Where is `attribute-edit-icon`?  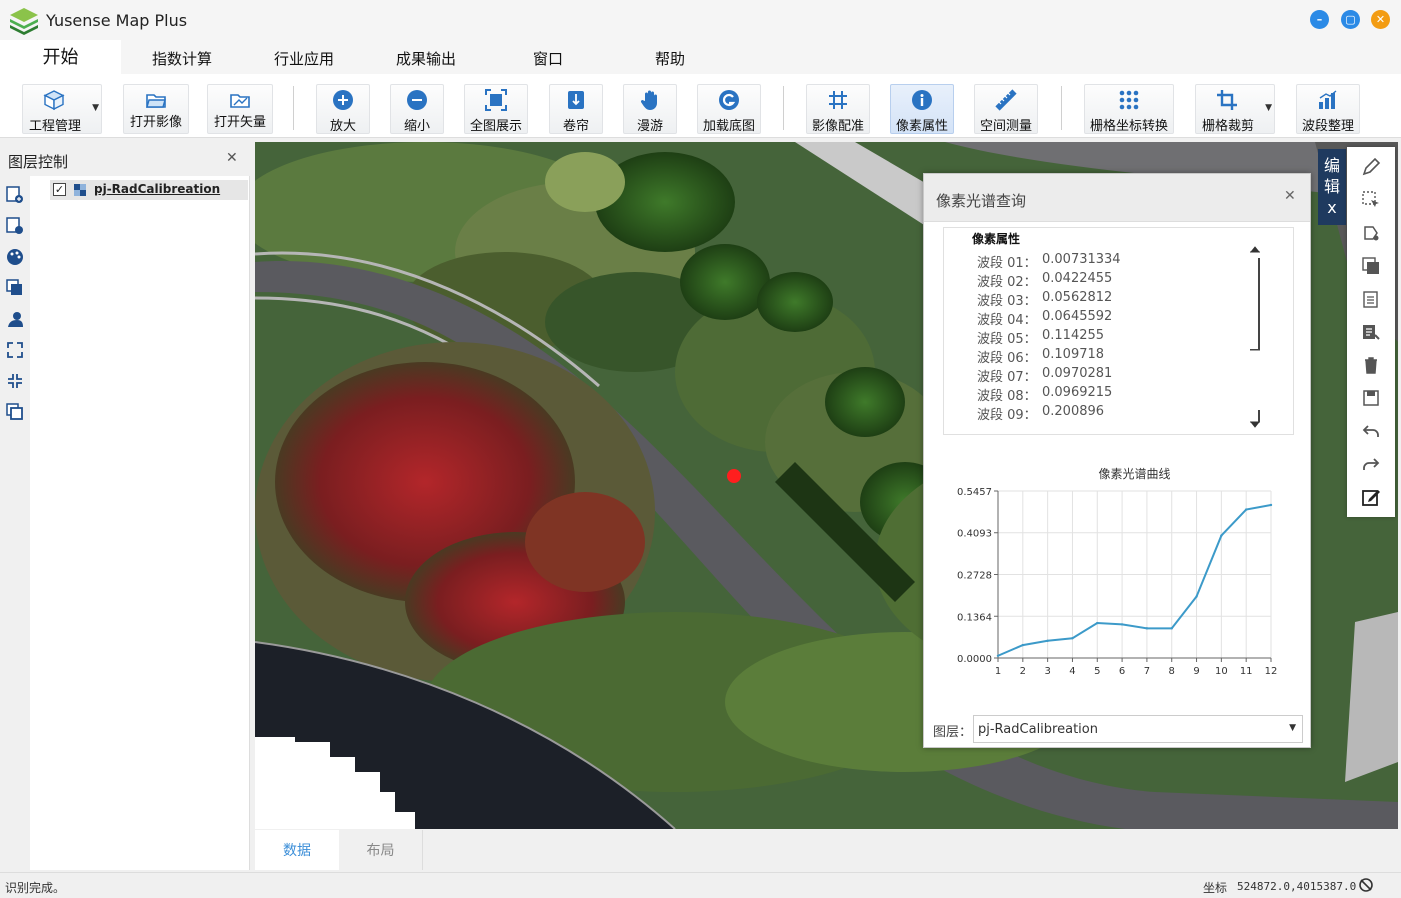
attribute-edit-icon is located at coordinates (1371, 332).